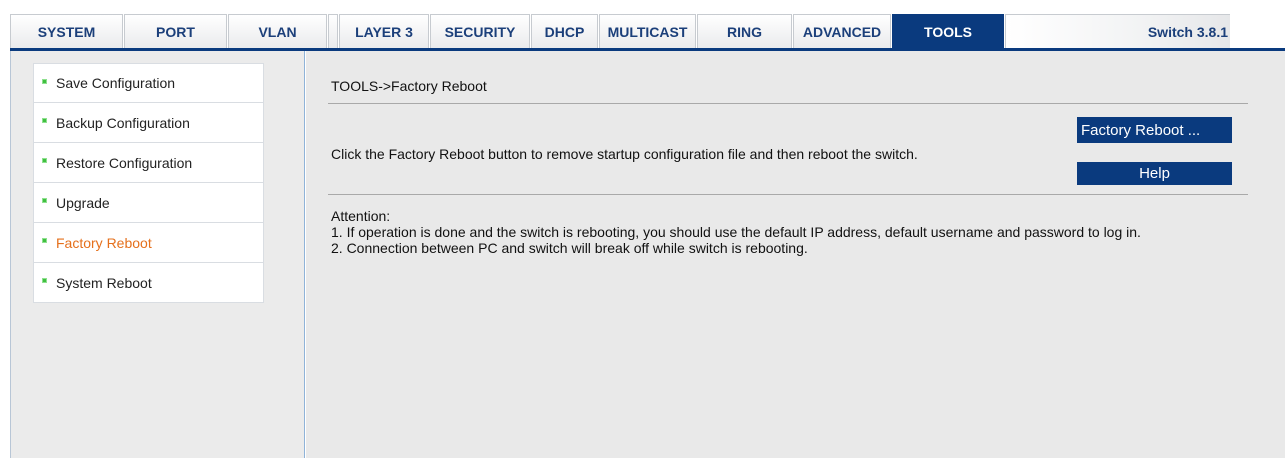 The width and height of the screenshot is (1285, 458). I want to click on tab-vlan: VLAN, so click(277, 31).